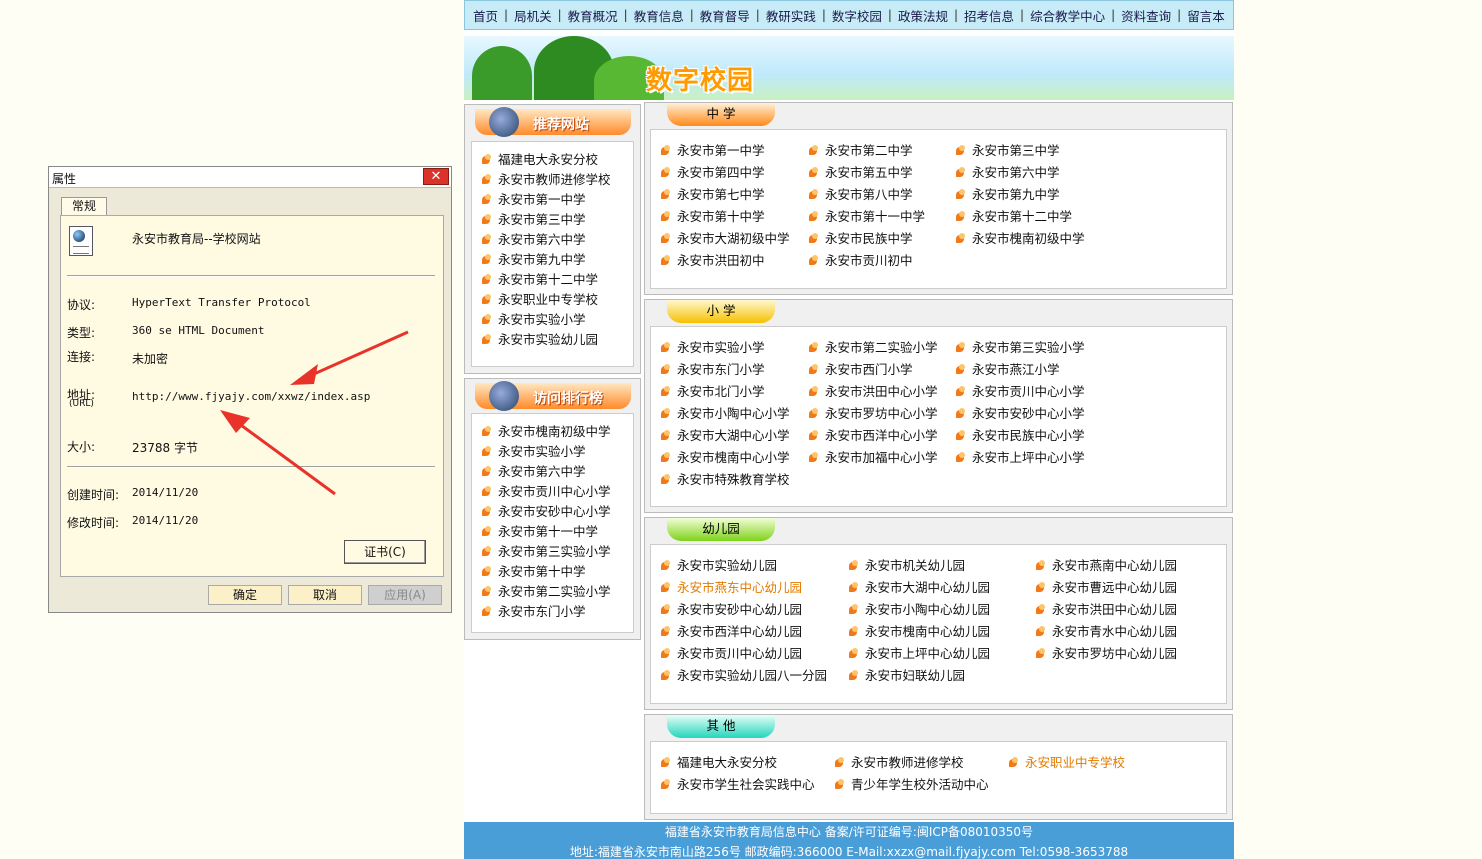 The image size is (1482, 859). I want to click on school-link: 永安市第二实验小学, so click(554, 591).